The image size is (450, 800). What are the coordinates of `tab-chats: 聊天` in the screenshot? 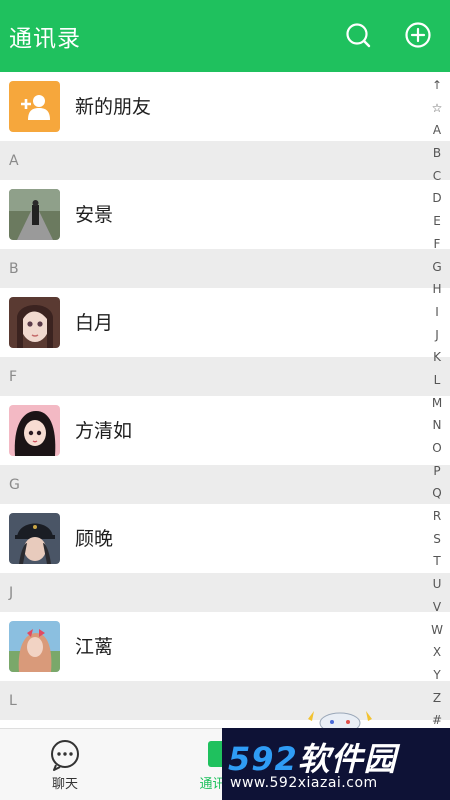 It's located at (65, 764).